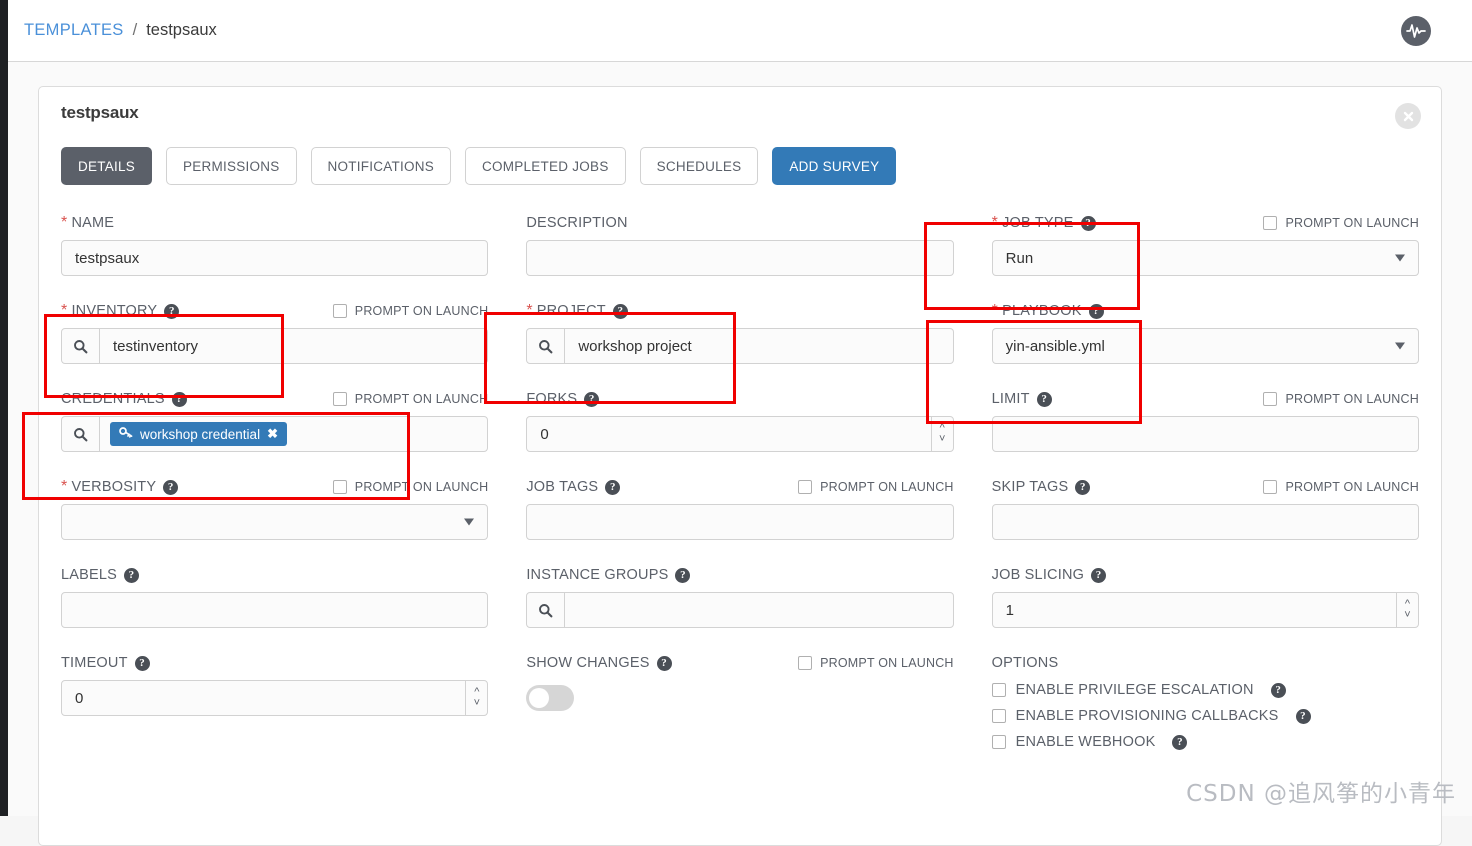  Describe the element at coordinates (1019, 258) in the screenshot. I see `job-type-value: Run` at that location.